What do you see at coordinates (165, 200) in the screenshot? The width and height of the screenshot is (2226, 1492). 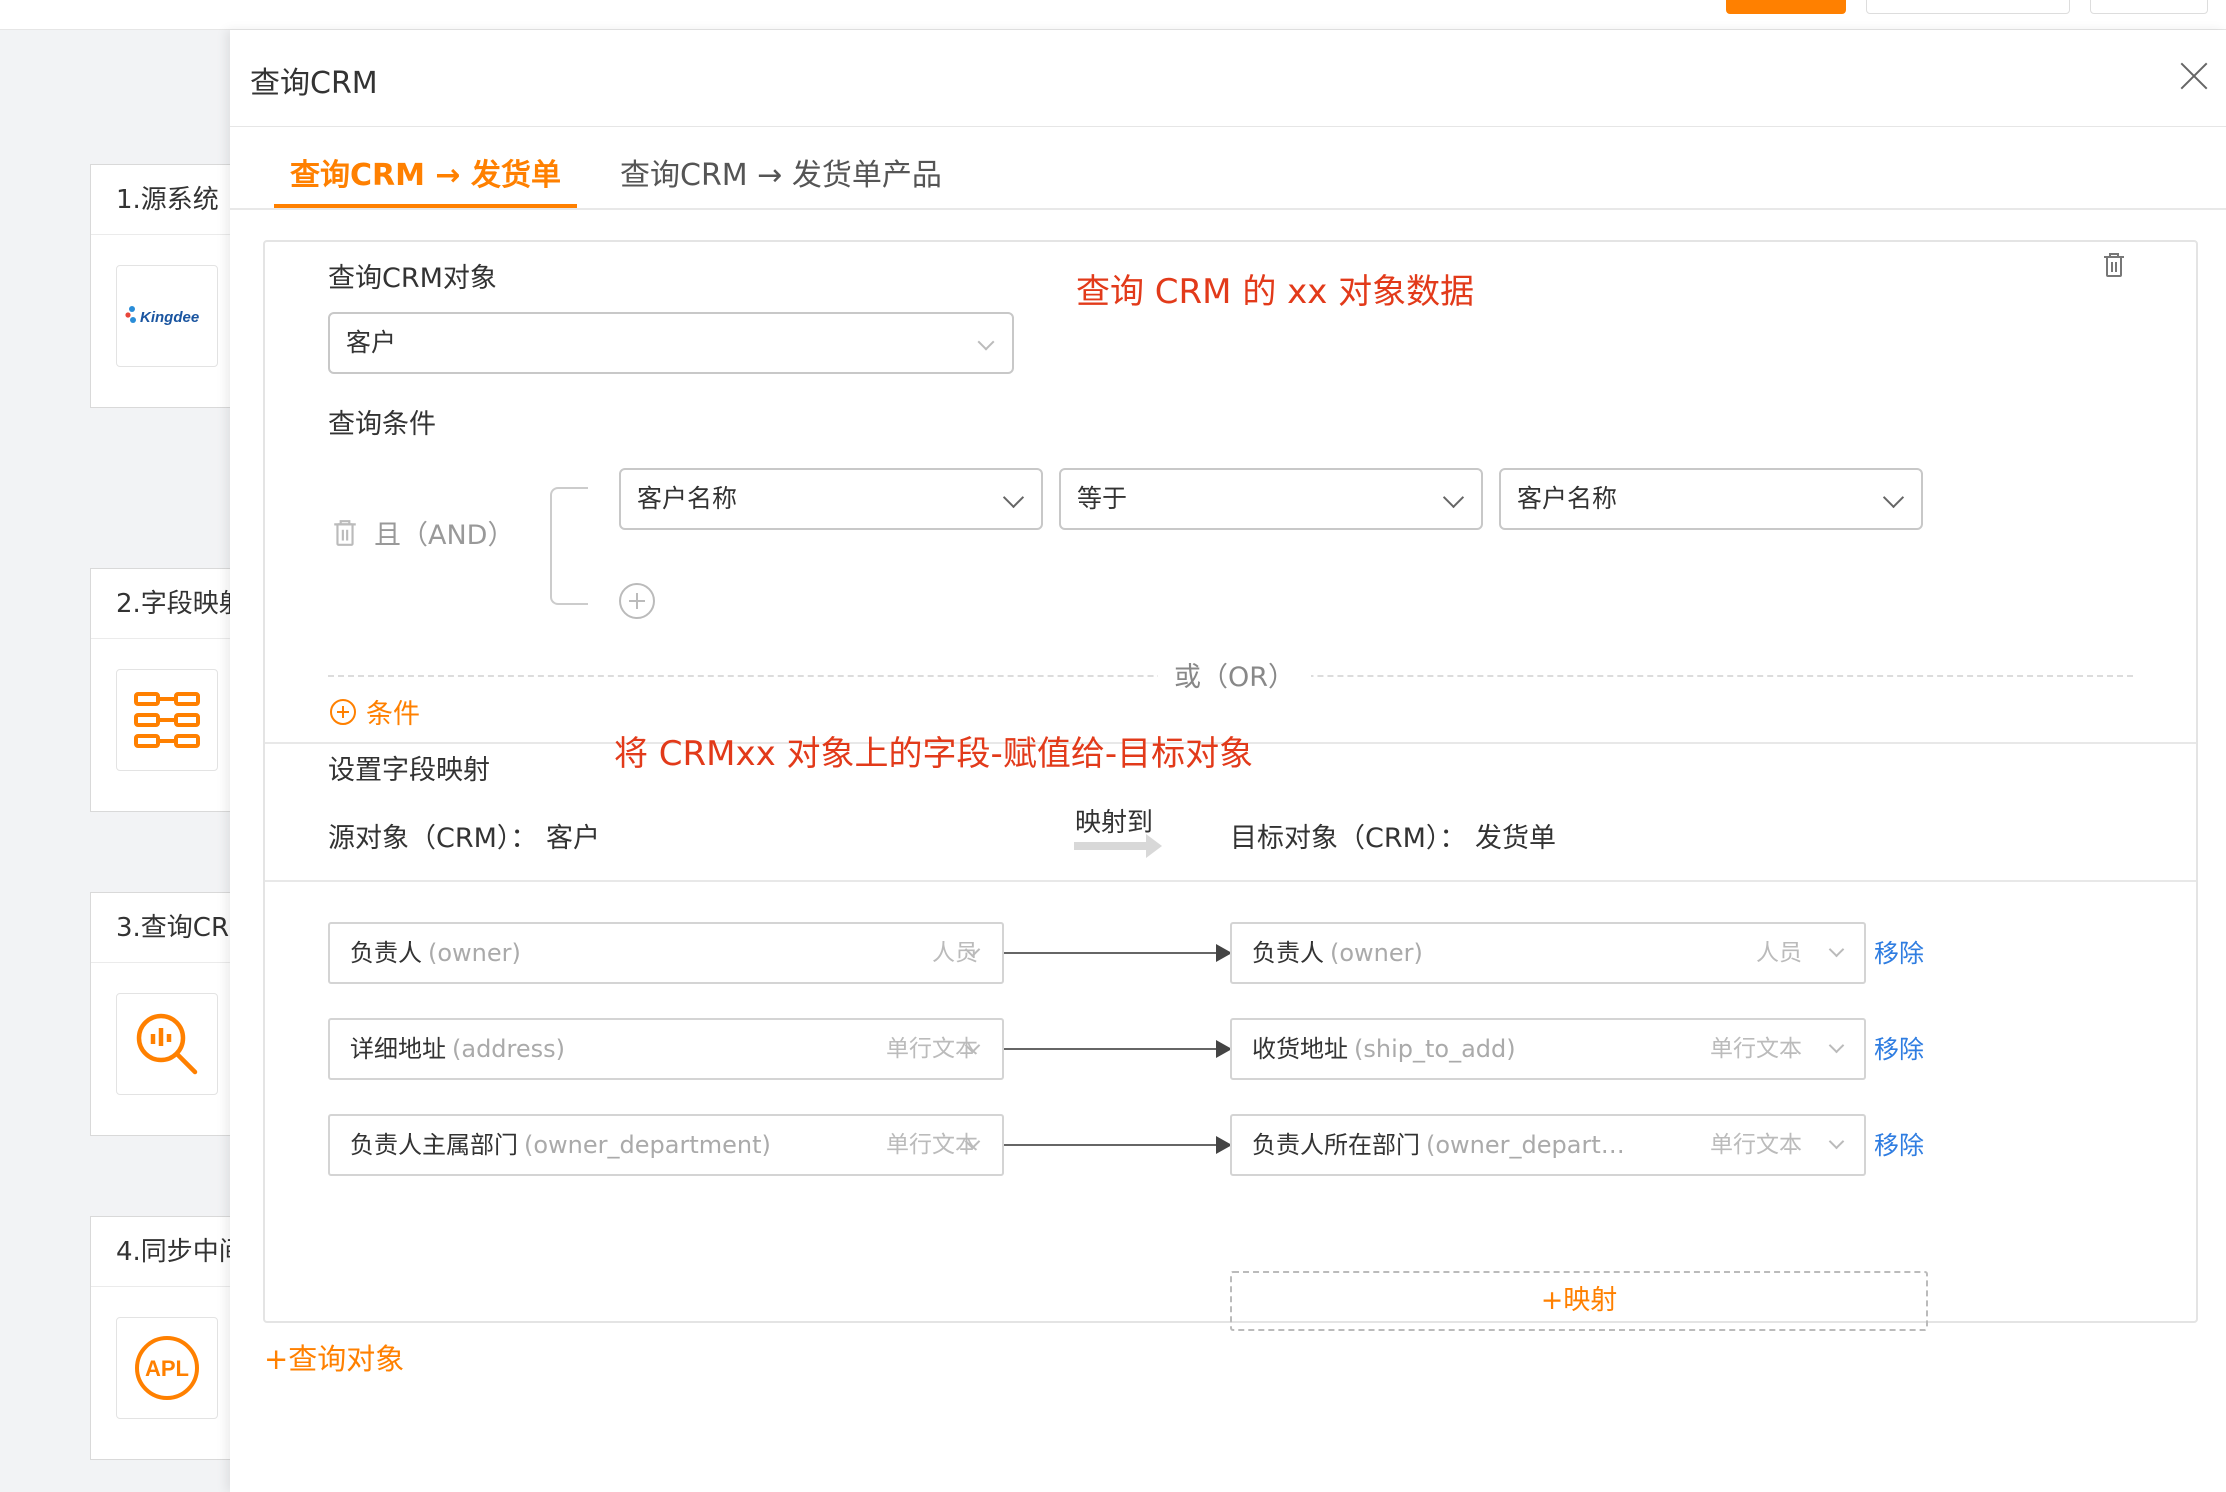 I see `step-title: 1.源系统` at bounding box center [165, 200].